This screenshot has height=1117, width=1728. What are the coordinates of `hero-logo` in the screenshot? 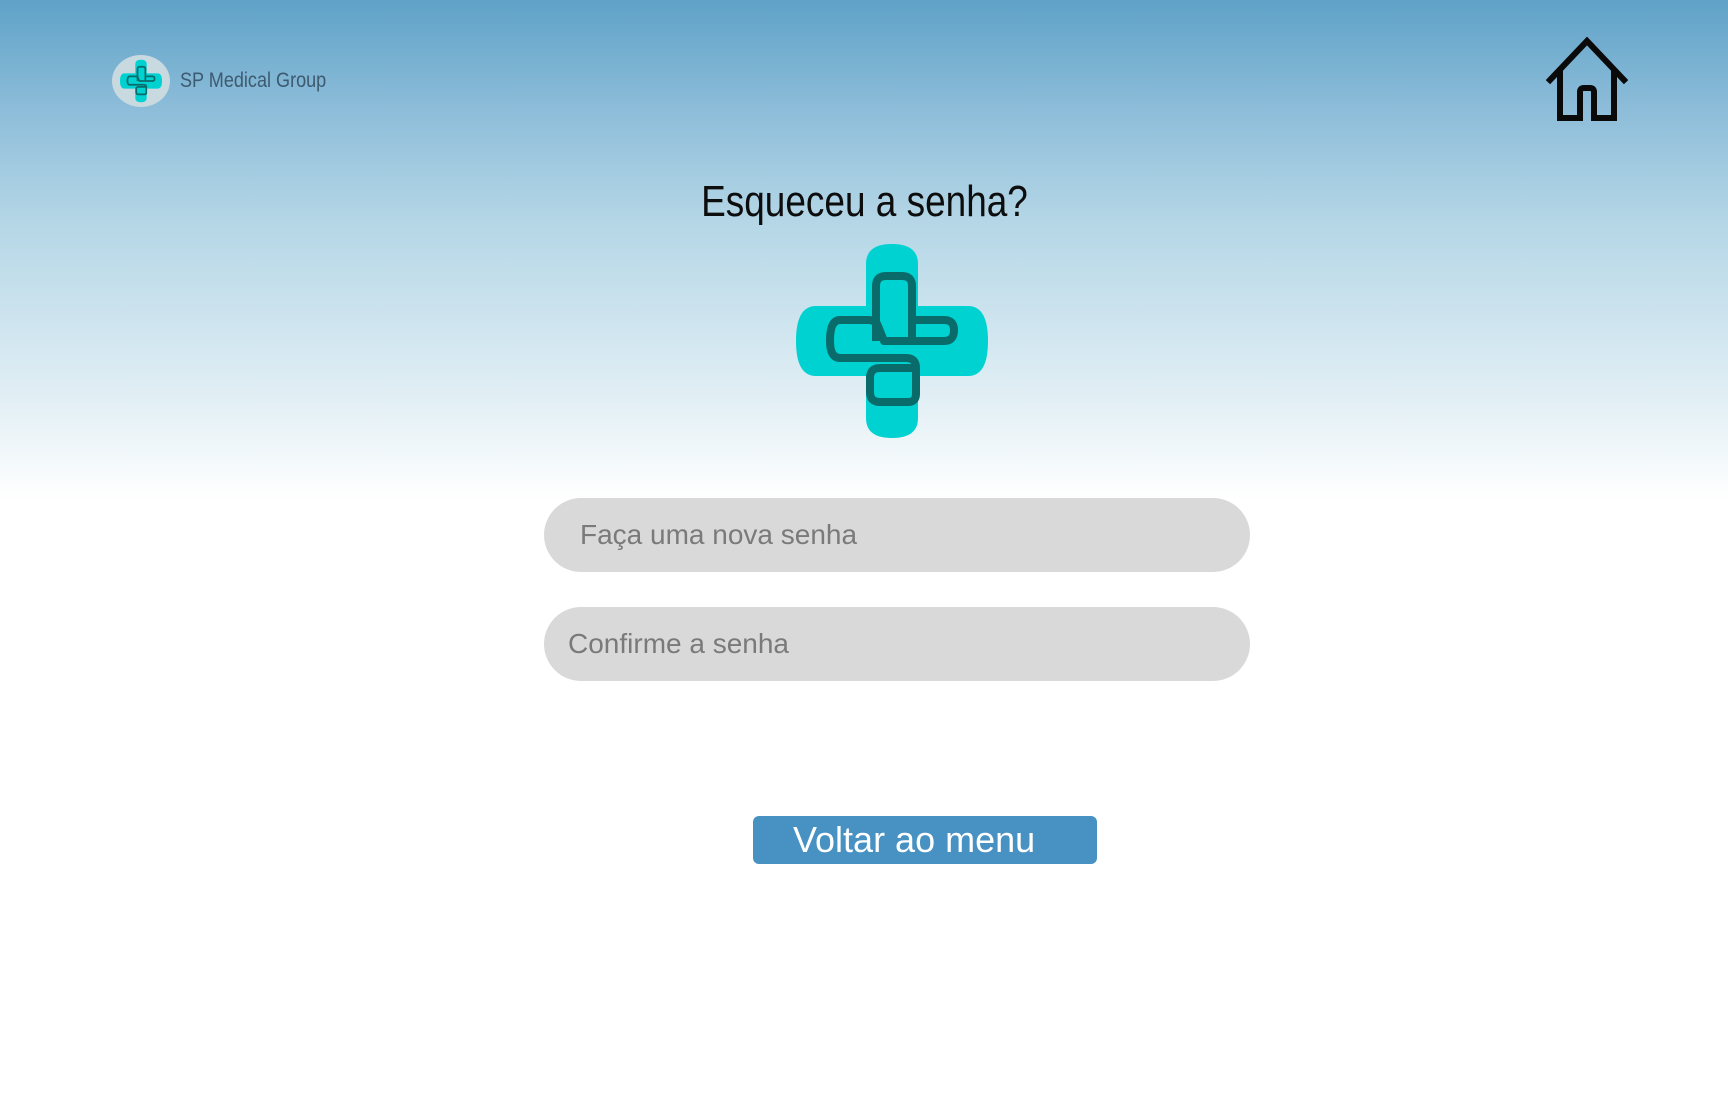 It's located at (892, 341).